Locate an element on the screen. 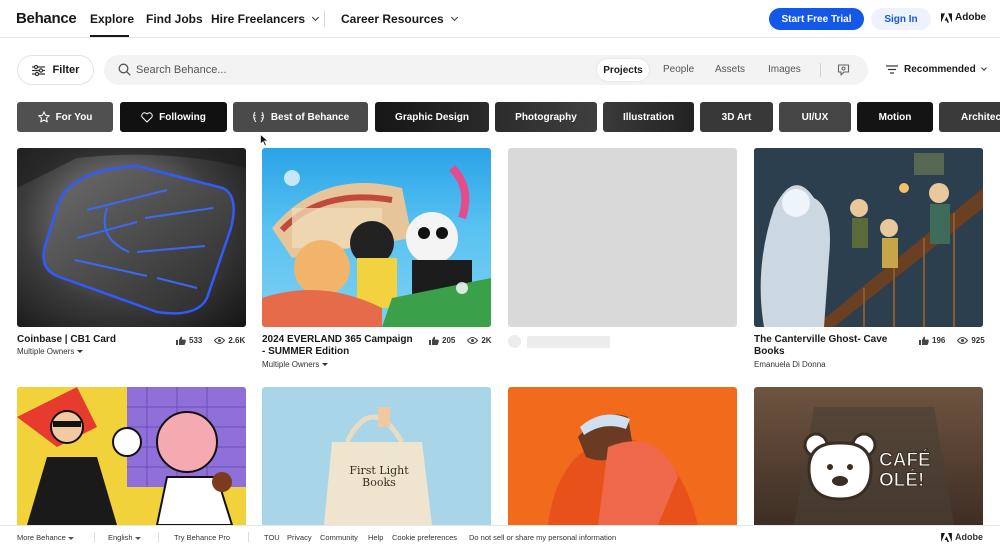 This screenshot has height=547, width=1000. category-3d-art: 3D Art is located at coordinates (736, 117).